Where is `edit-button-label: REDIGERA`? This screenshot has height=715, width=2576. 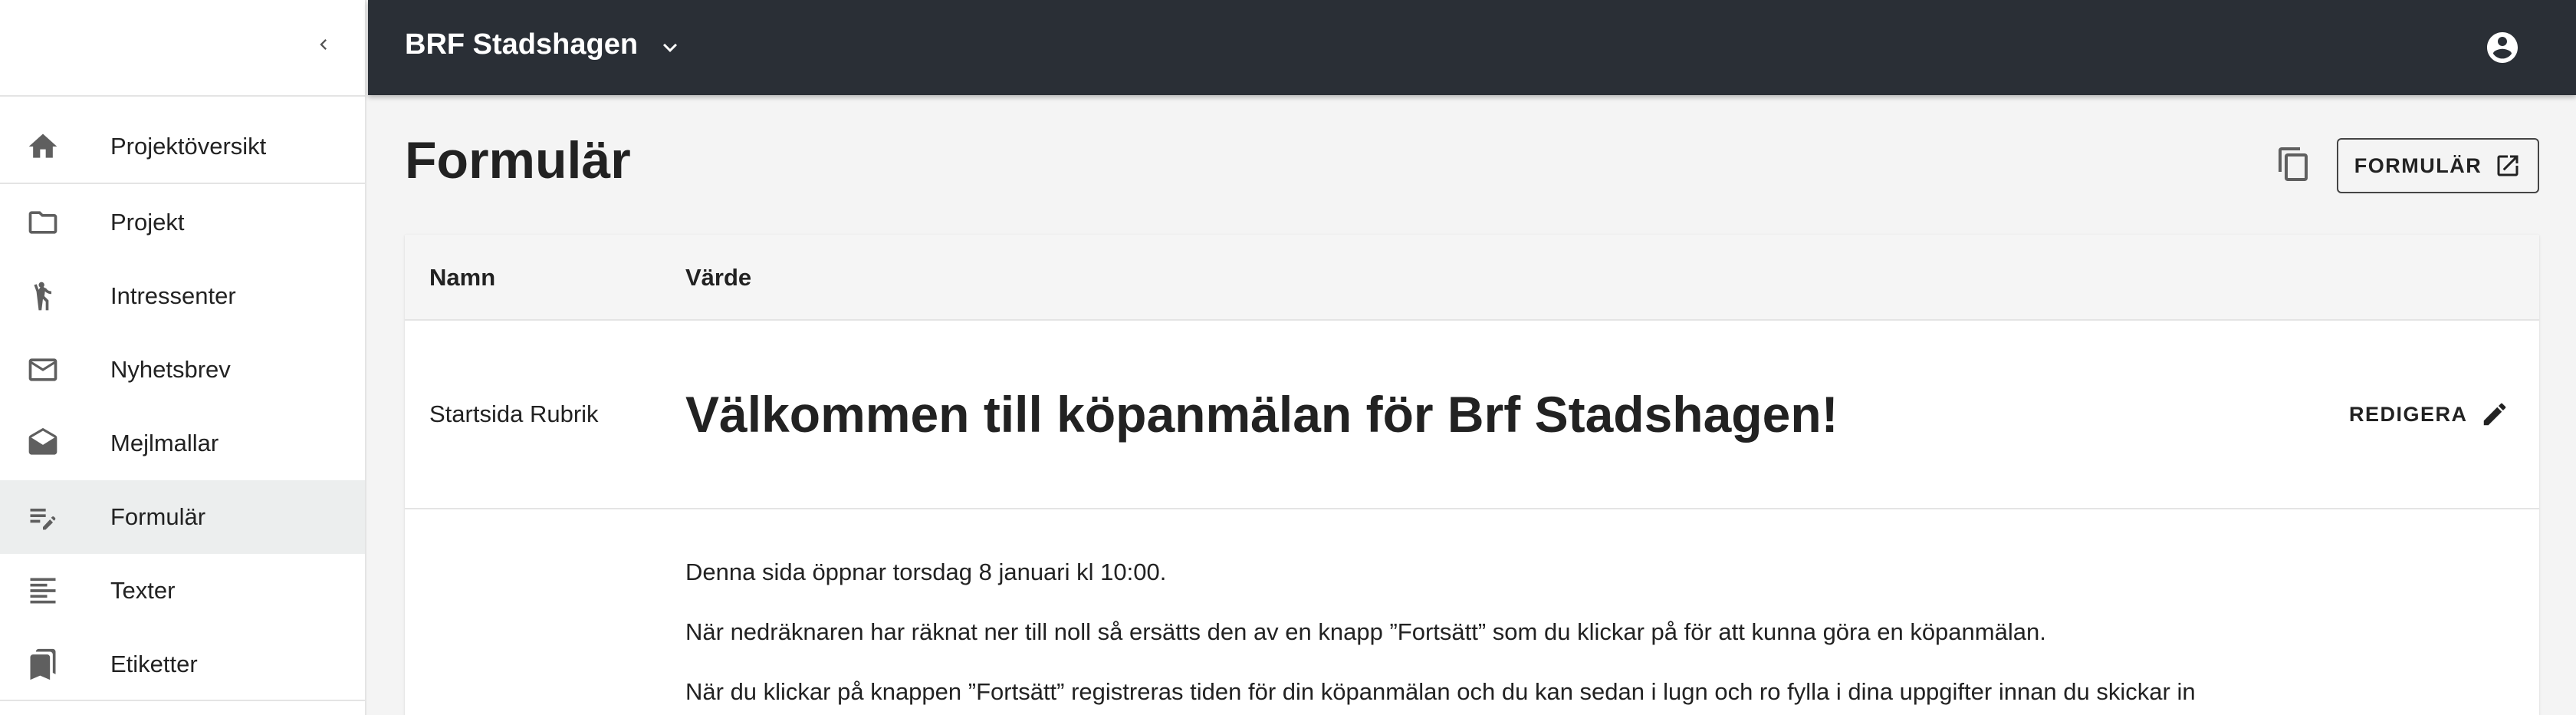 edit-button-label: REDIGERA is located at coordinates (2409, 414).